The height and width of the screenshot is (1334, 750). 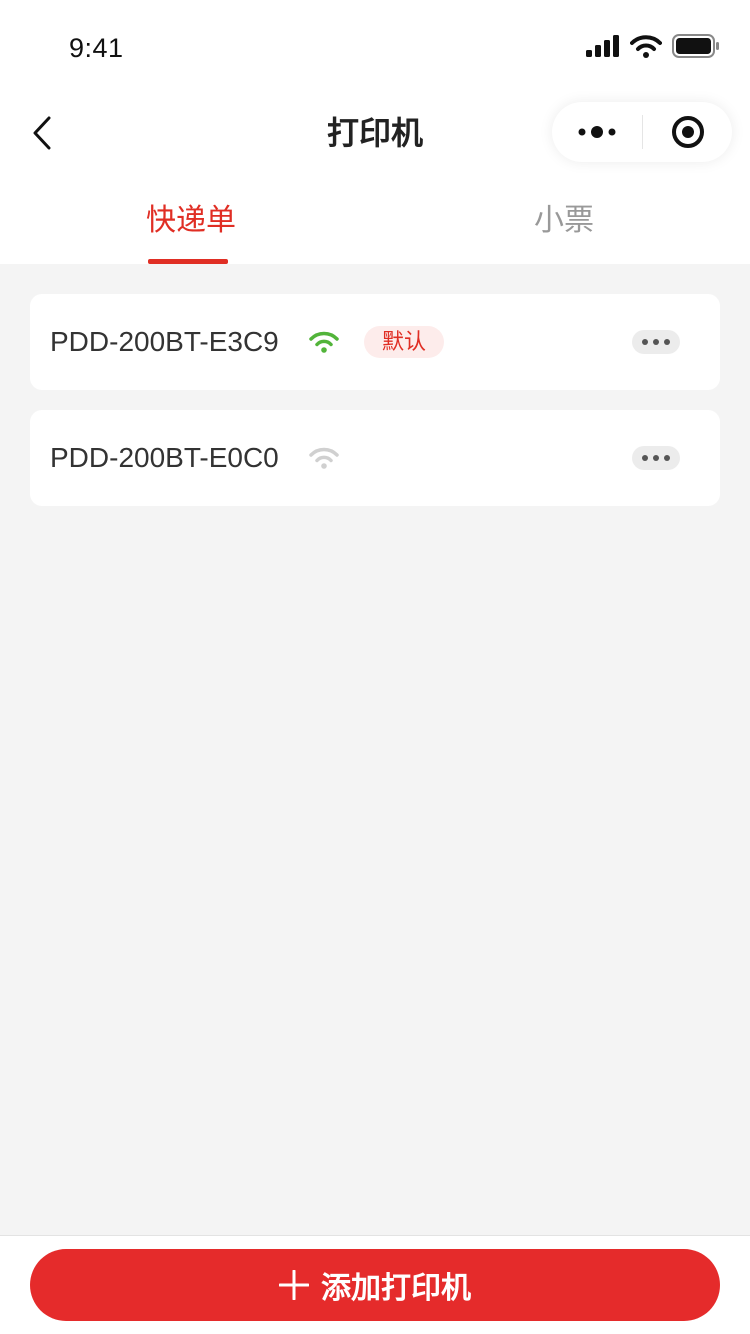 What do you see at coordinates (396, 1288) in the screenshot?
I see `add-printer-label: 添加打印机` at bounding box center [396, 1288].